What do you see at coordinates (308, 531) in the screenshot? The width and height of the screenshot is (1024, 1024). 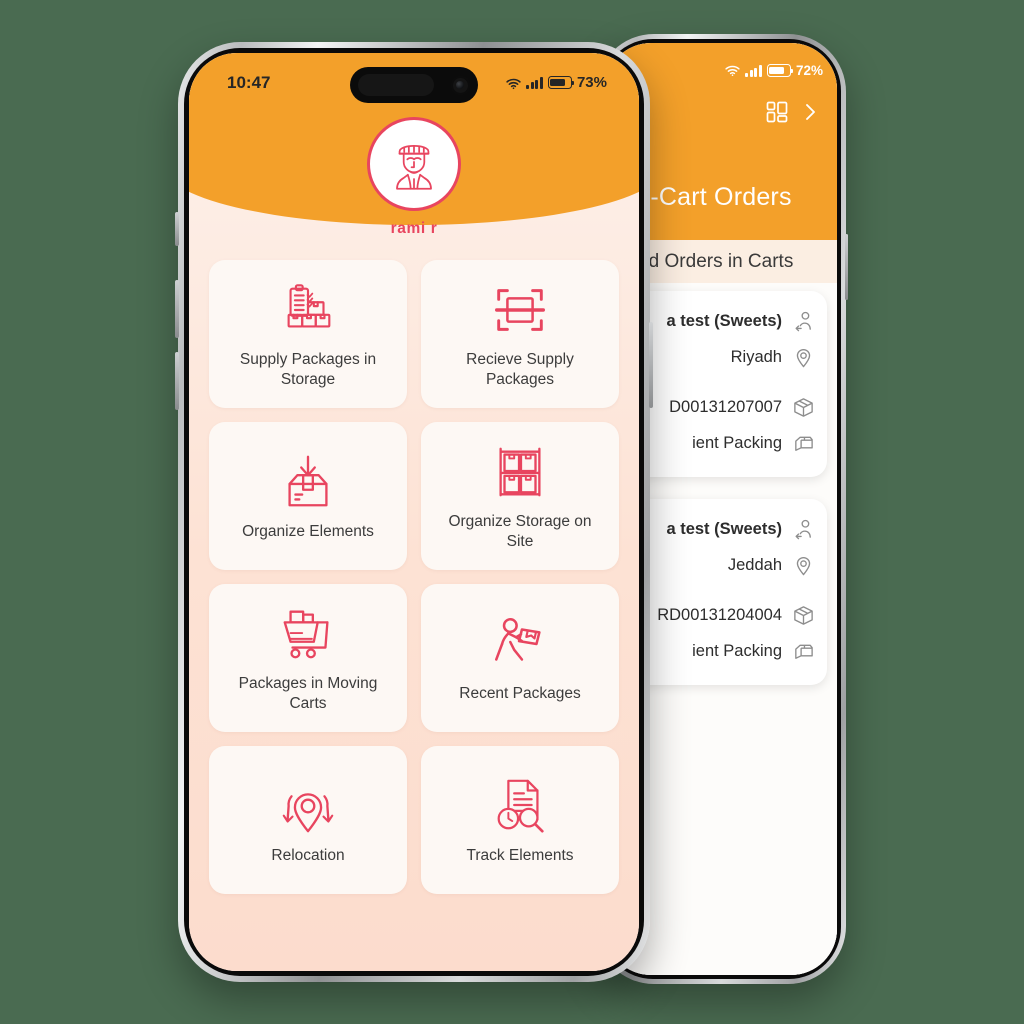 I see `tile-label: Organize Elements` at bounding box center [308, 531].